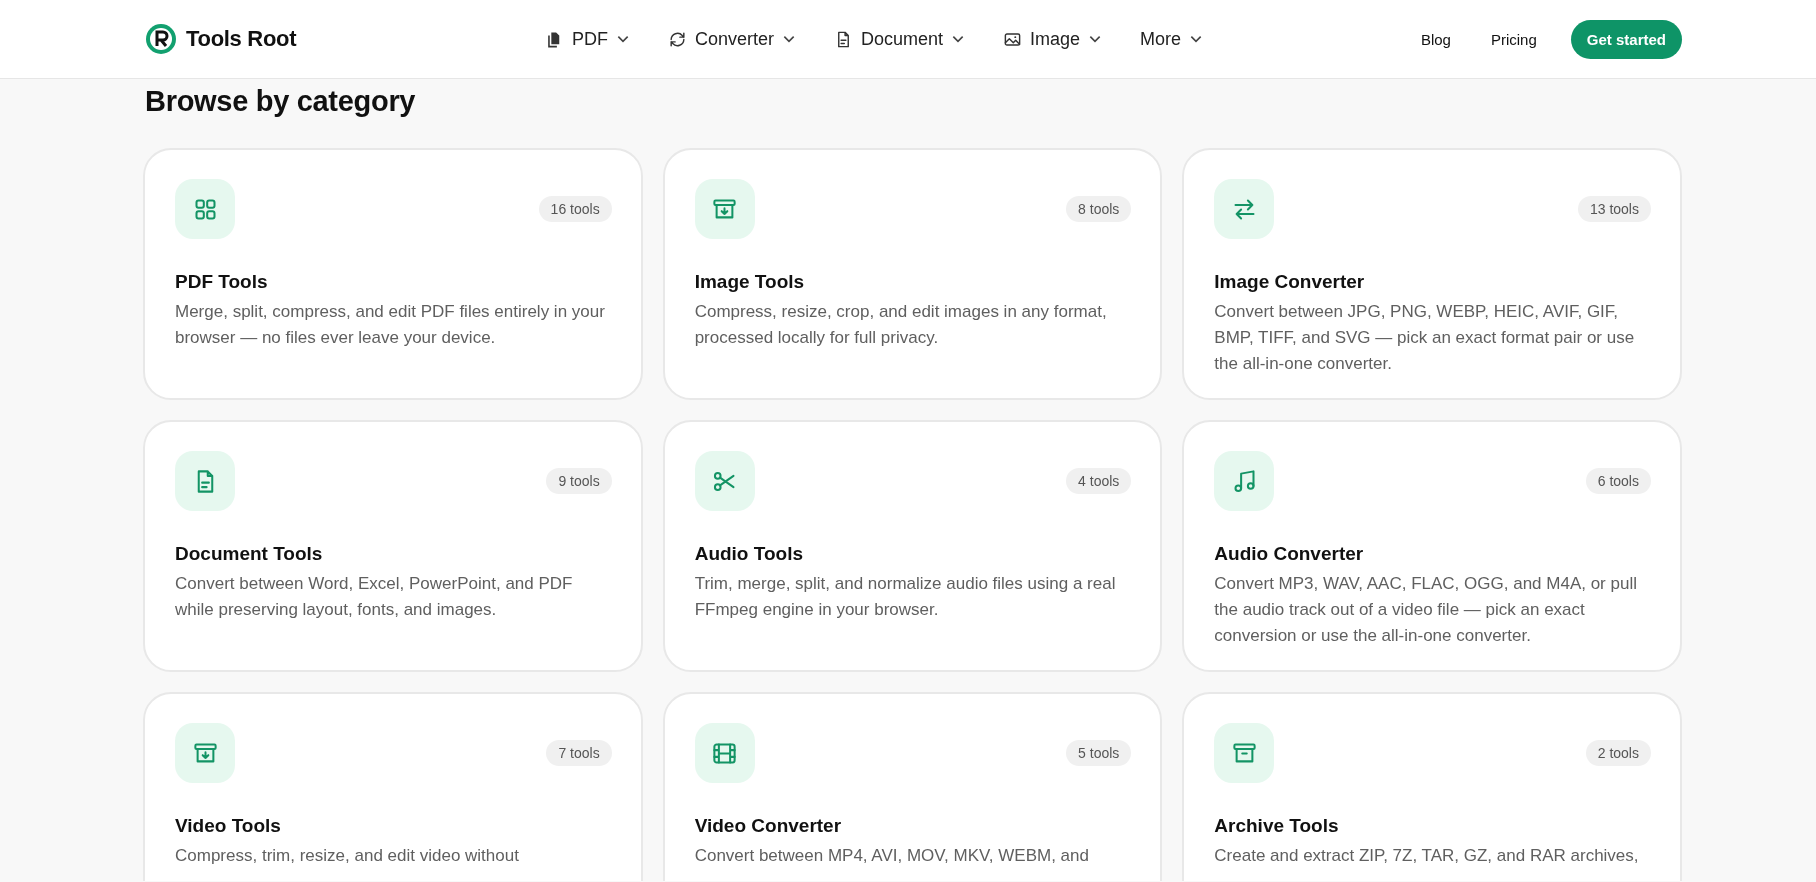 This screenshot has height=882, width=1816. I want to click on card-description: Convert between JPG, PNG, WEBP, HEIC, AVIF, GIF, BMP, TIFF, and SVG — pick an exact format pair or use the all-in-one converter., so click(1425, 338).